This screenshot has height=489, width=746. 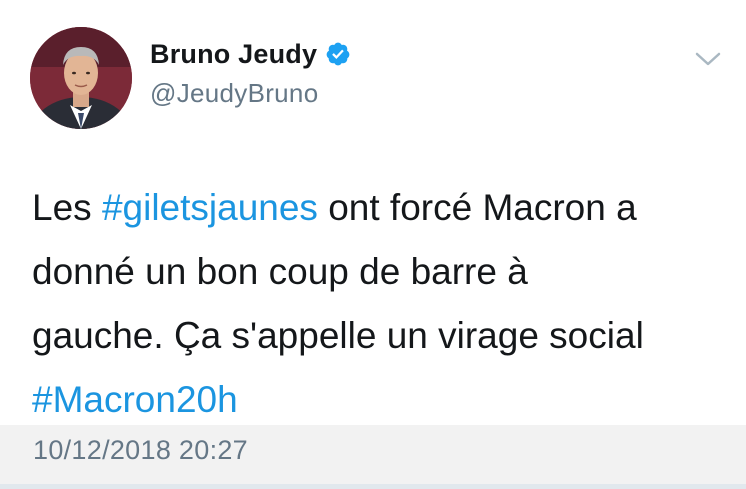 I want to click on author-block: Bruno Jeudy @JeudyBruno, so click(x=250, y=72).